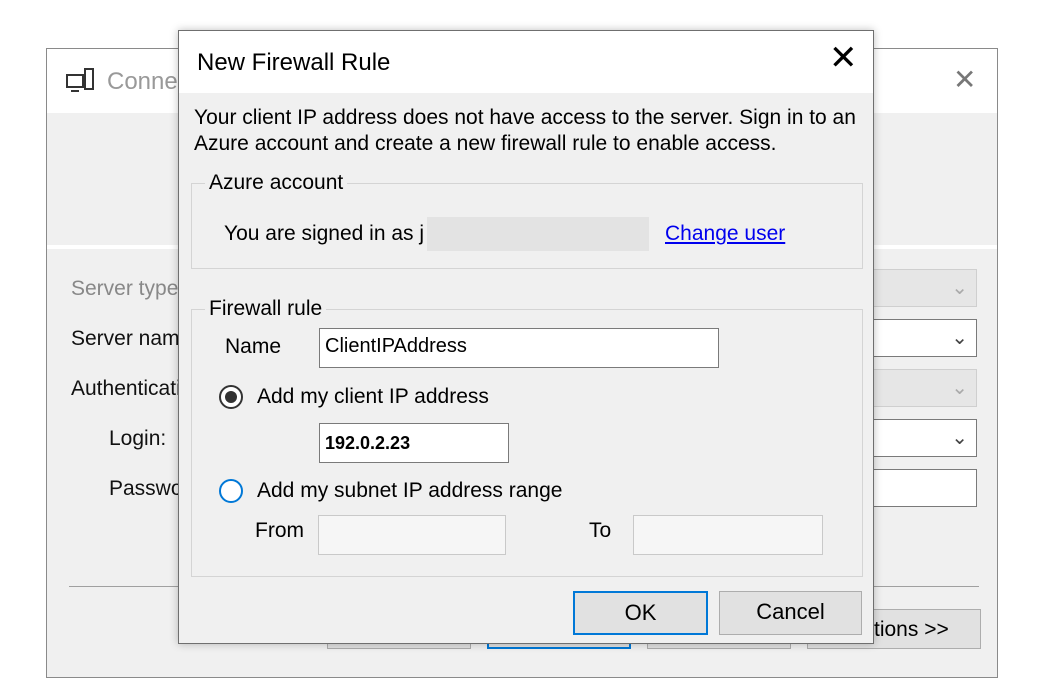 This screenshot has width=1050, height=698. What do you see at coordinates (519, 348) in the screenshot?
I see `rule-name-input: ClientIPAddress` at bounding box center [519, 348].